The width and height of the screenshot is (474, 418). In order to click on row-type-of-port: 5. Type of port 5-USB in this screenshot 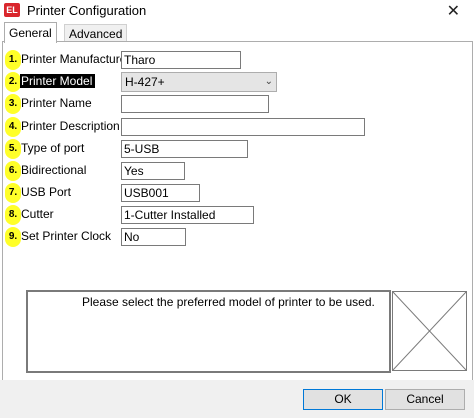, I will do `click(238, 149)`.